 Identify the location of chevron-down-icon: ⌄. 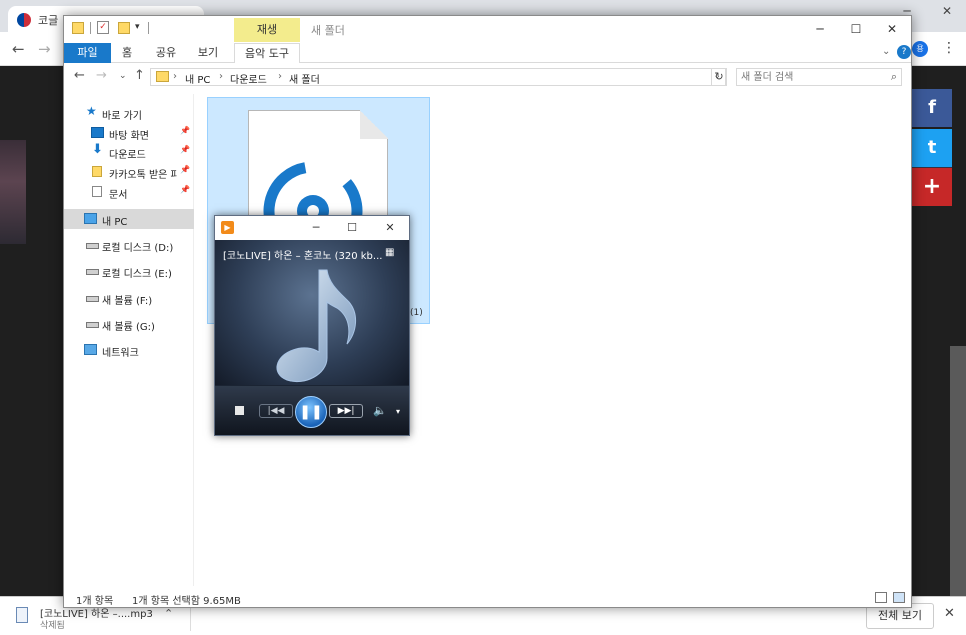
(886, 51).